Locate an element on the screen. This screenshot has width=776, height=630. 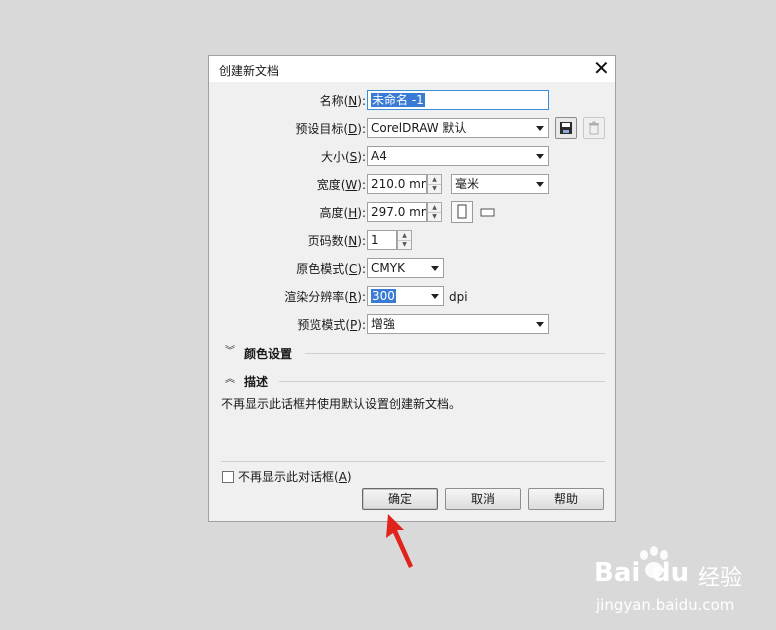
trash-icon is located at coordinates (594, 128).